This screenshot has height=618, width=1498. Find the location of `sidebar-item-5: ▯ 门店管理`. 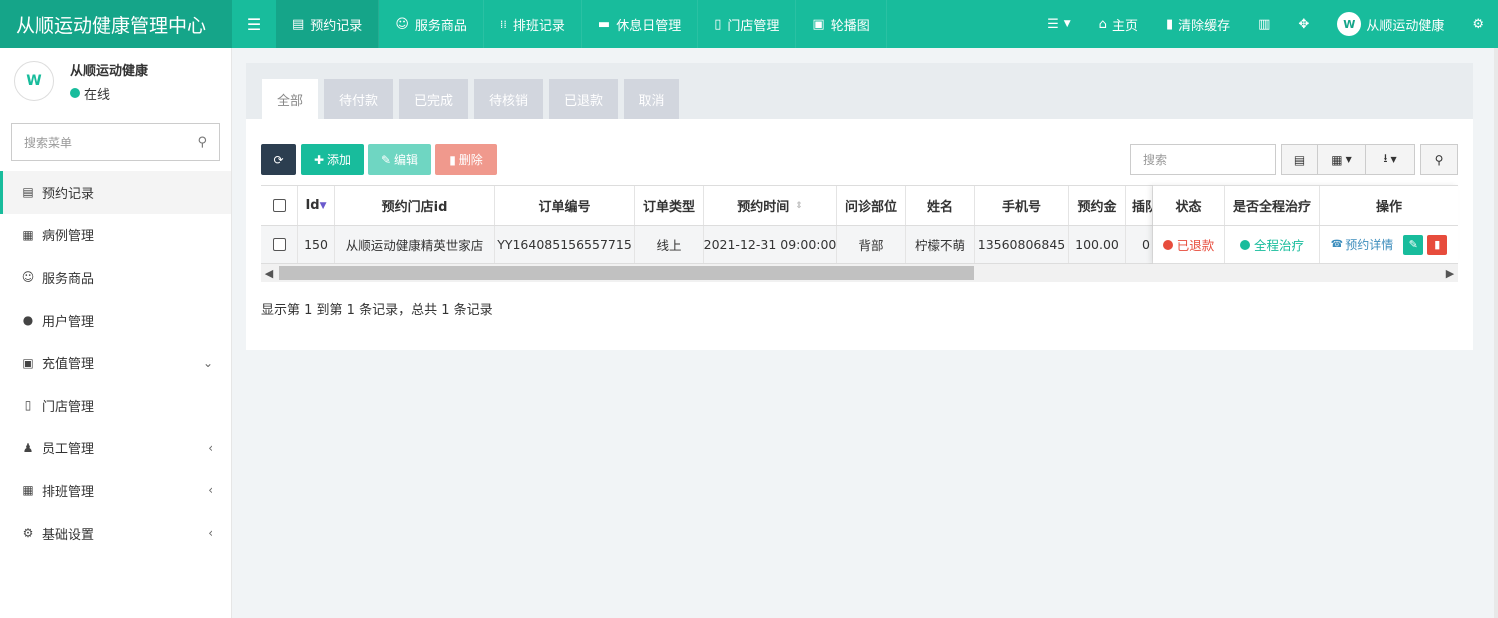

sidebar-item-5: ▯ 门店管理 is located at coordinates (115, 405).